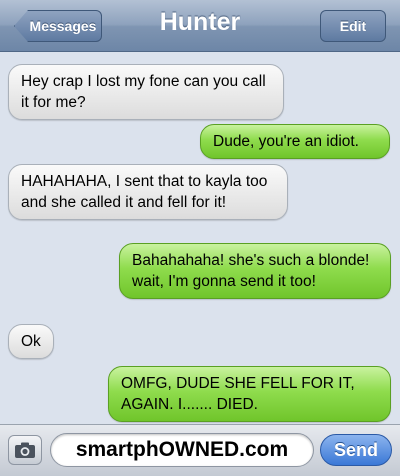 This screenshot has width=400, height=476. I want to click on camera-button, so click(25, 450).